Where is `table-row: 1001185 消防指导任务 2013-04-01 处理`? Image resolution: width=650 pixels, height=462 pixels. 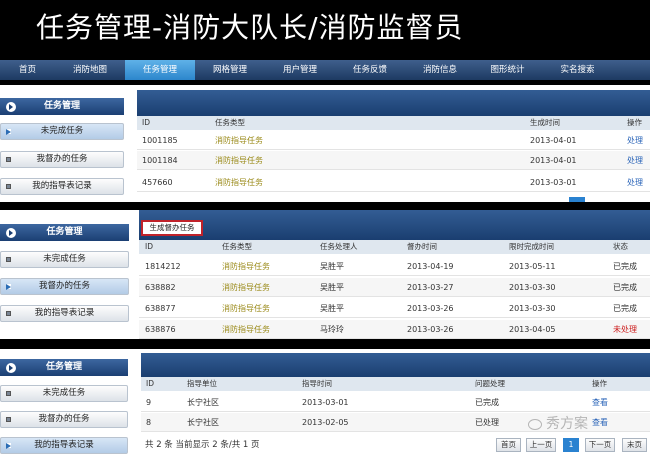 table-row: 1001185 消防指导任务 2013-04-01 处理 is located at coordinates (393, 140).